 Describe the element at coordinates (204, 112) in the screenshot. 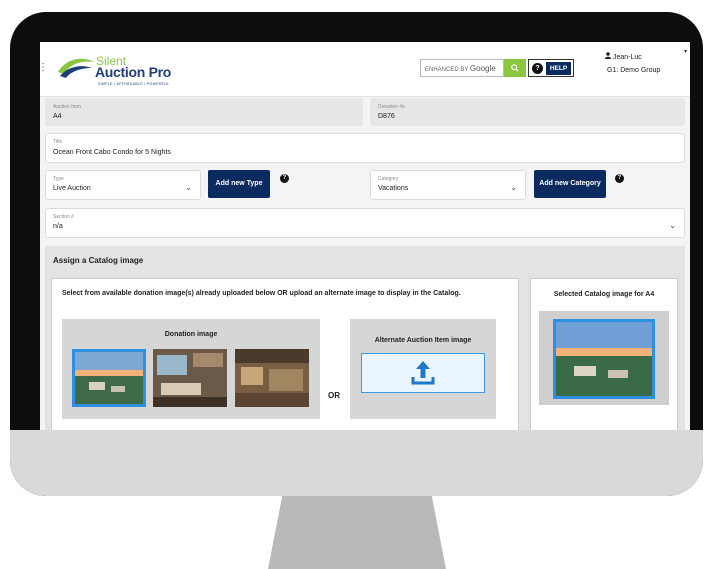

I see `auction-item-field: Auction Item A4` at that location.